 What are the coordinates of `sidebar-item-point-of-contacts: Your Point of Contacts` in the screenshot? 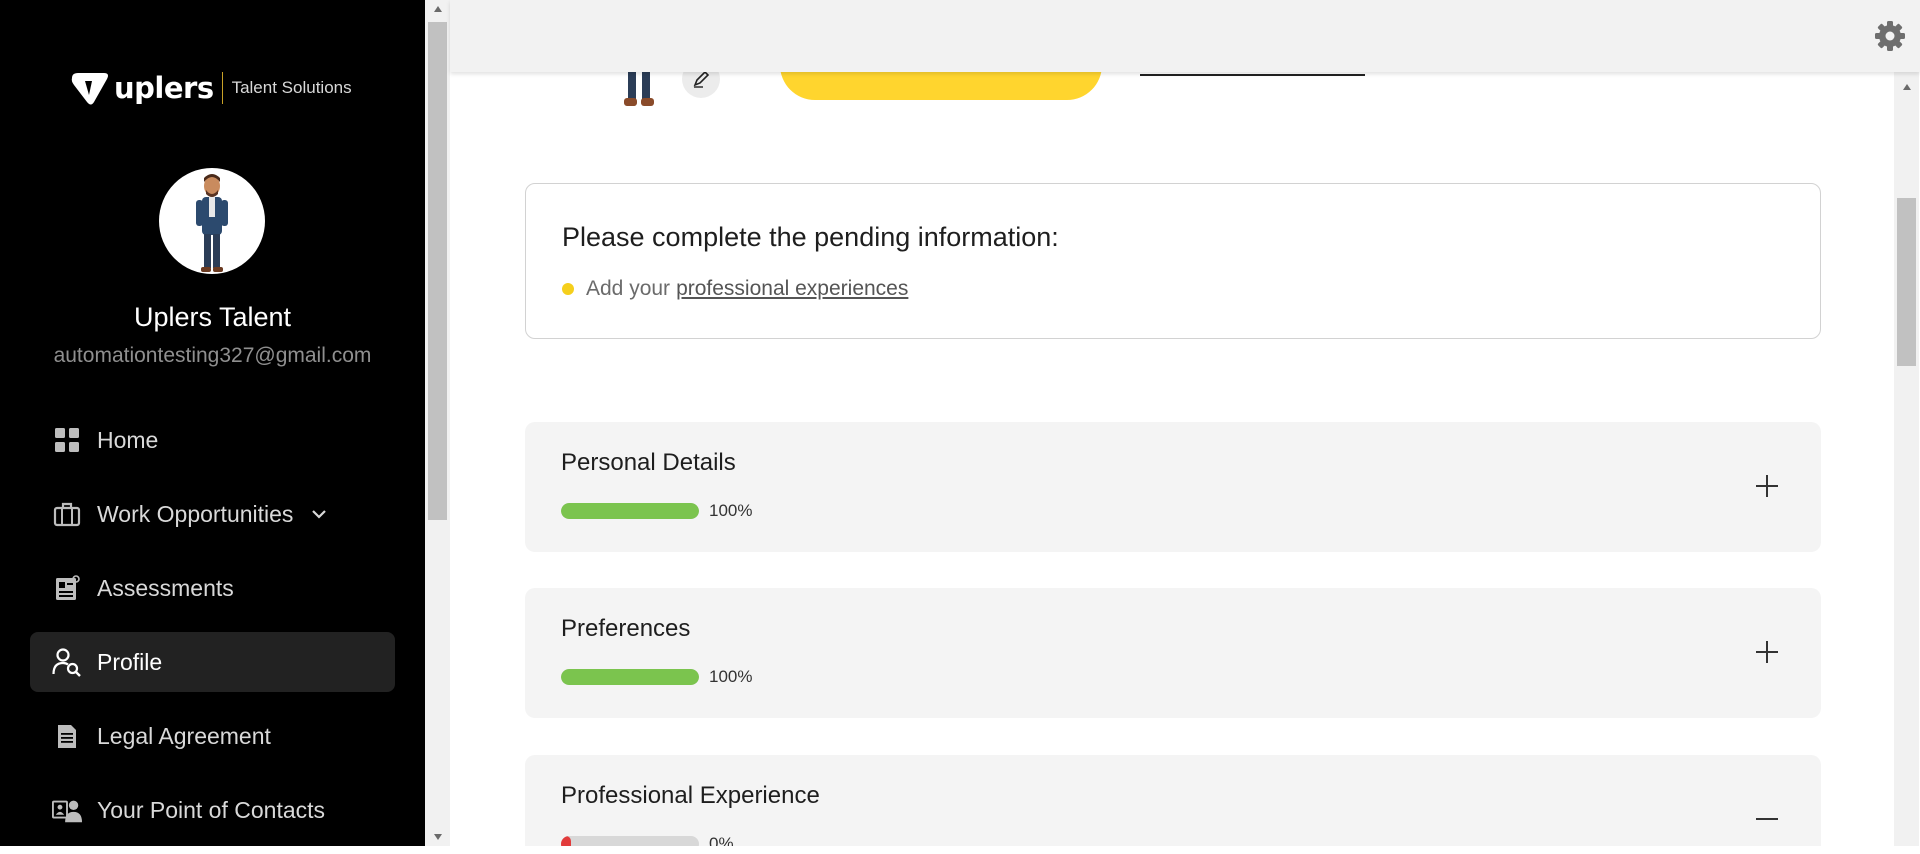 It's located at (212, 810).